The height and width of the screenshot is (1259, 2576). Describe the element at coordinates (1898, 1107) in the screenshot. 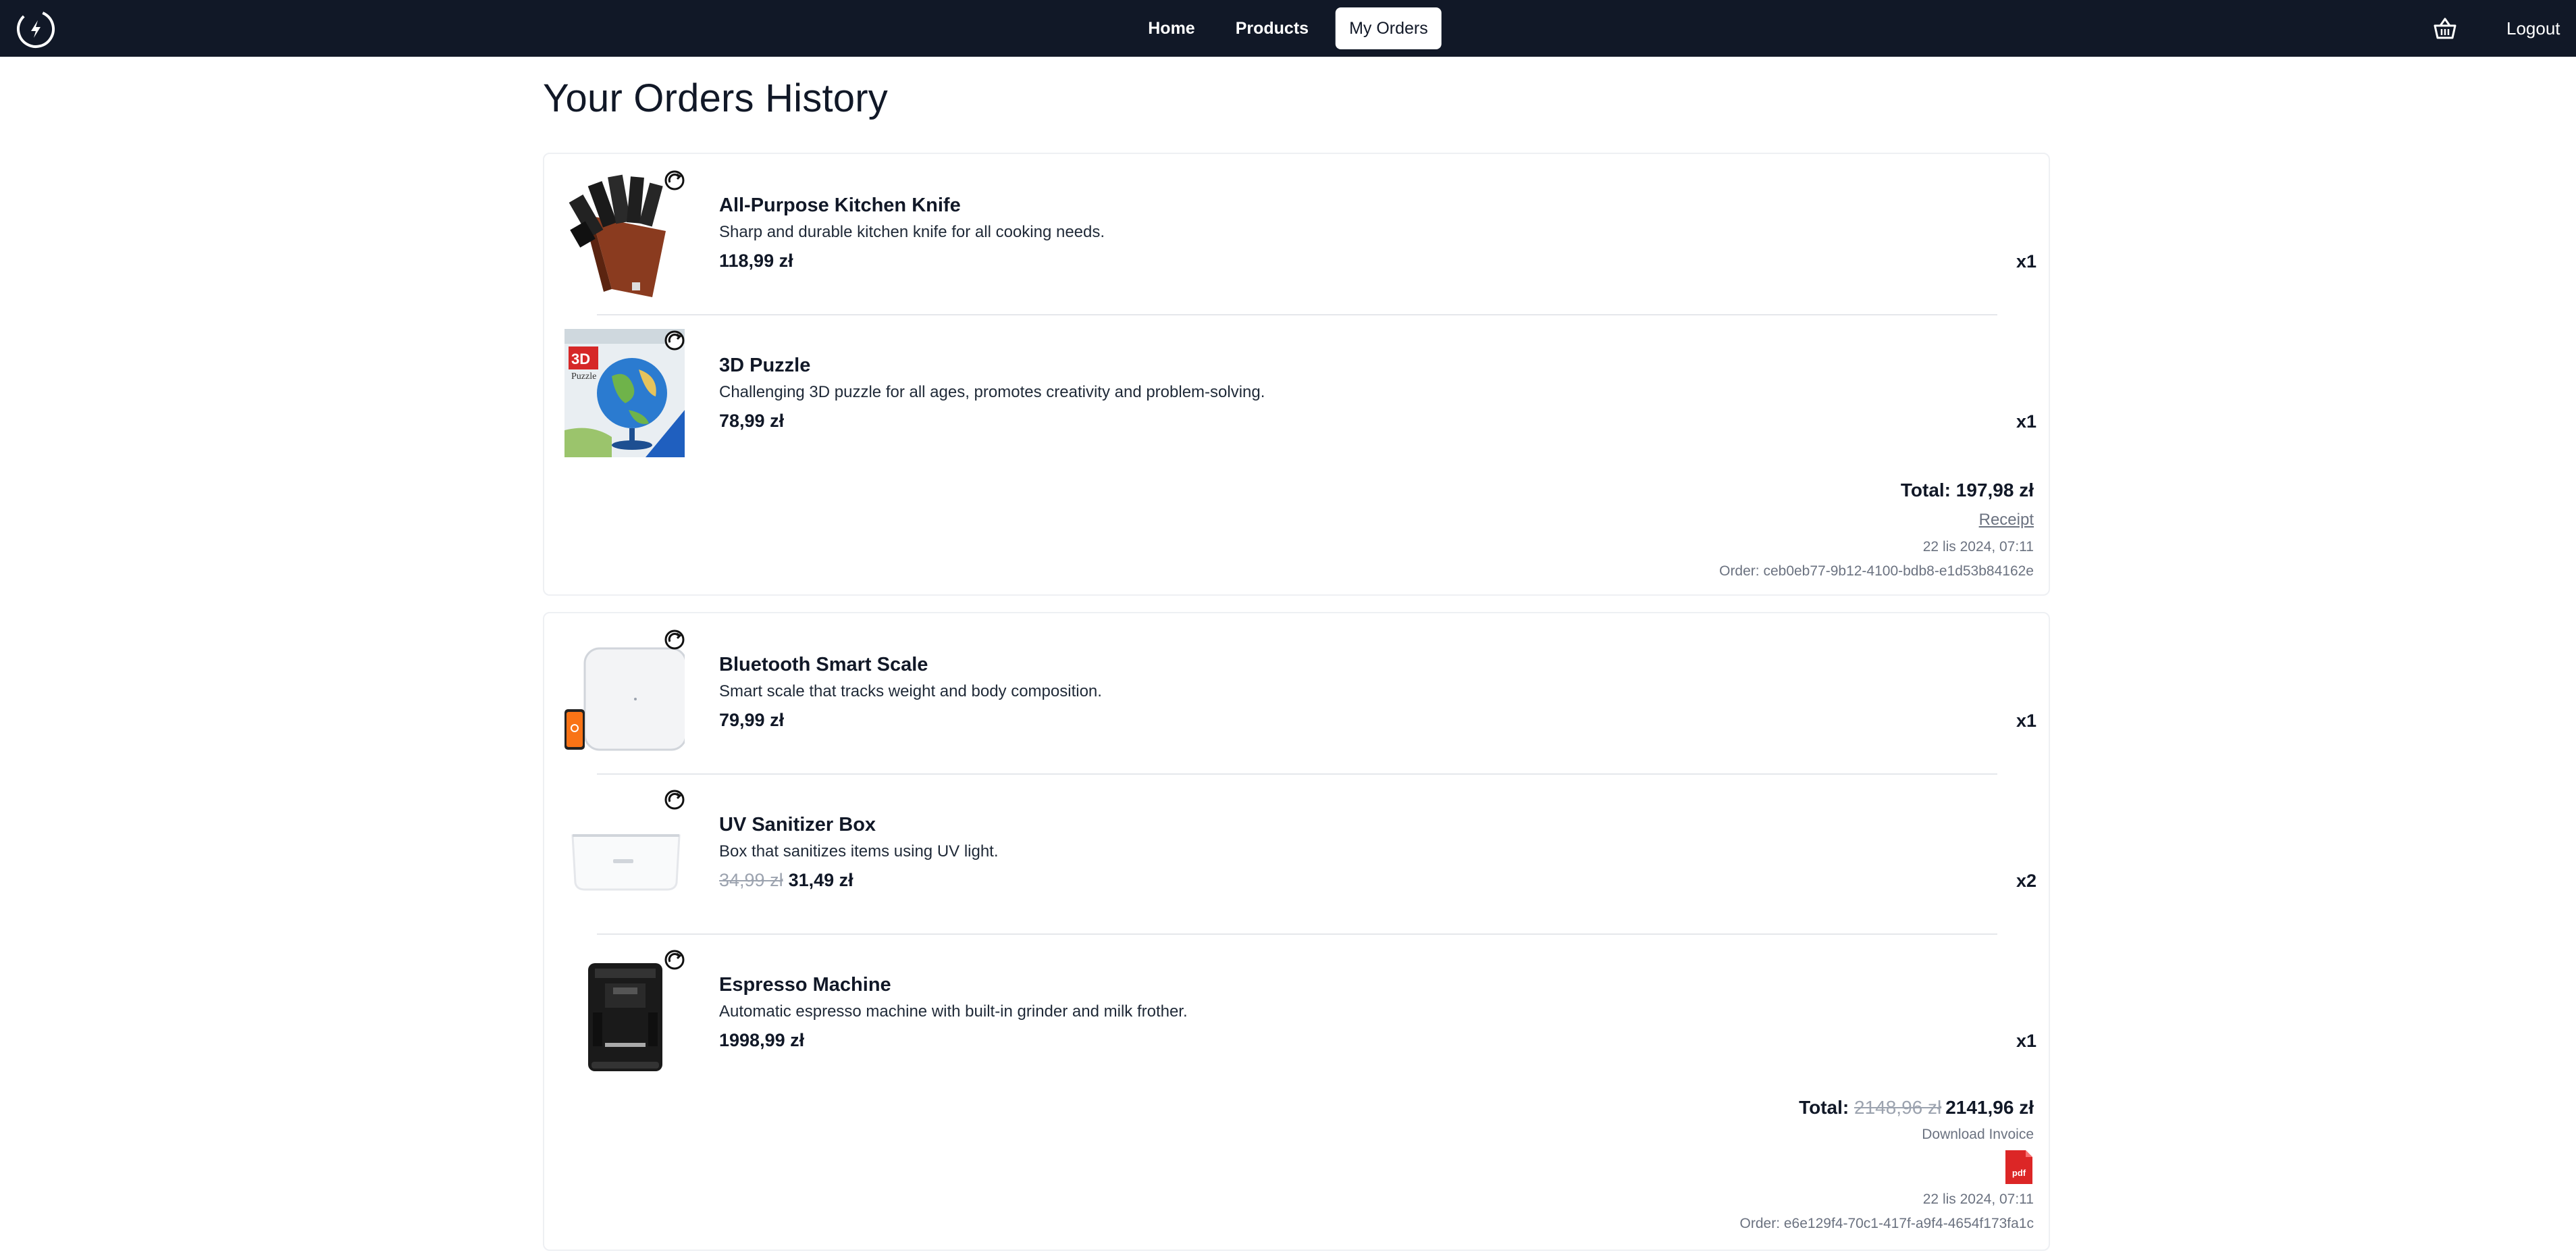

I see `order-total-original: 2148,96 zł` at that location.